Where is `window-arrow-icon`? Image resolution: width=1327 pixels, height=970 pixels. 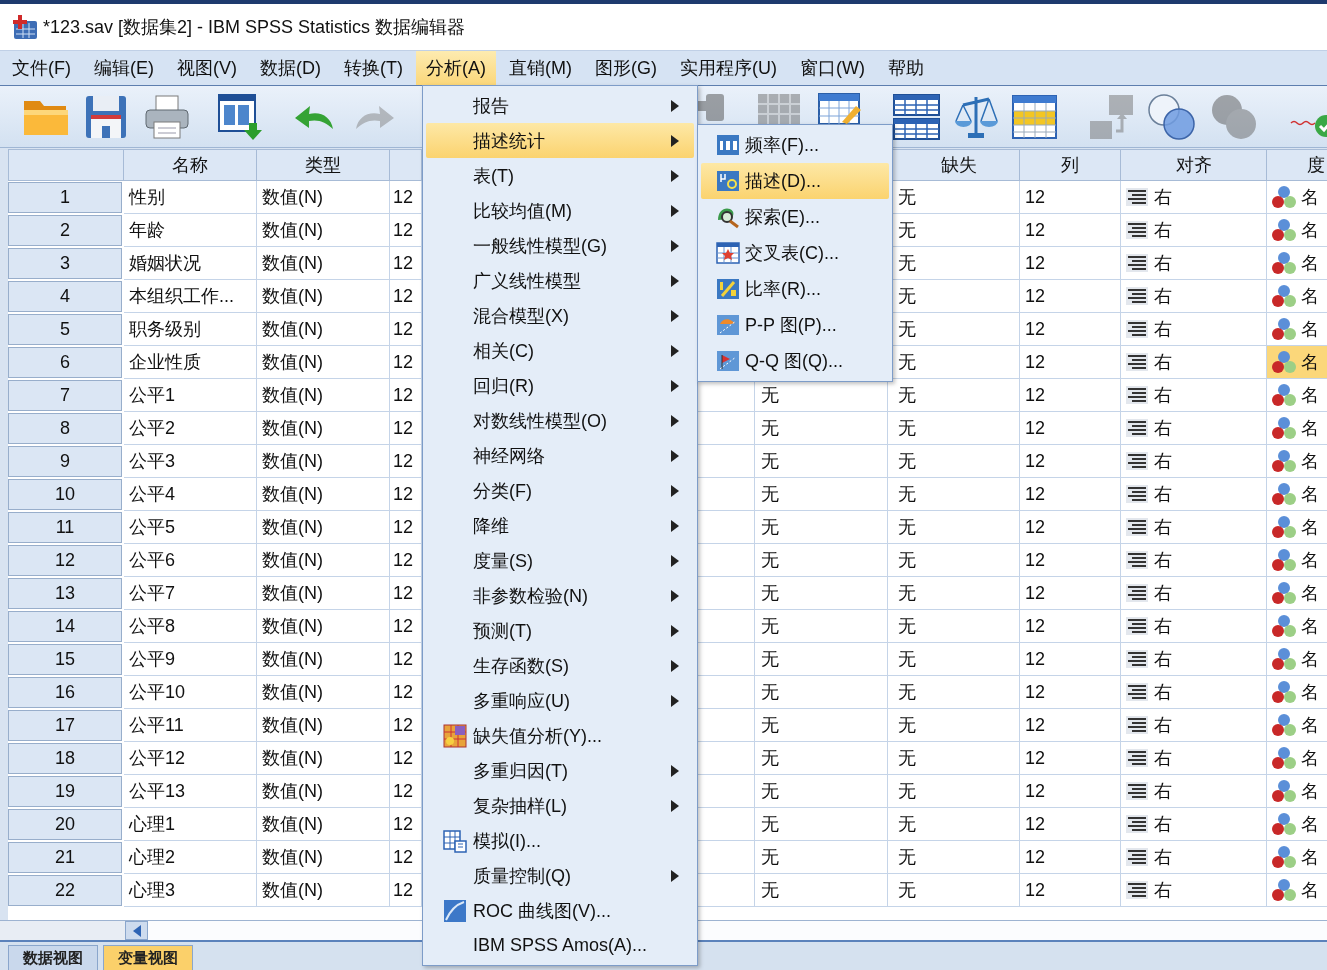
window-arrow-icon is located at coordinates (240, 116).